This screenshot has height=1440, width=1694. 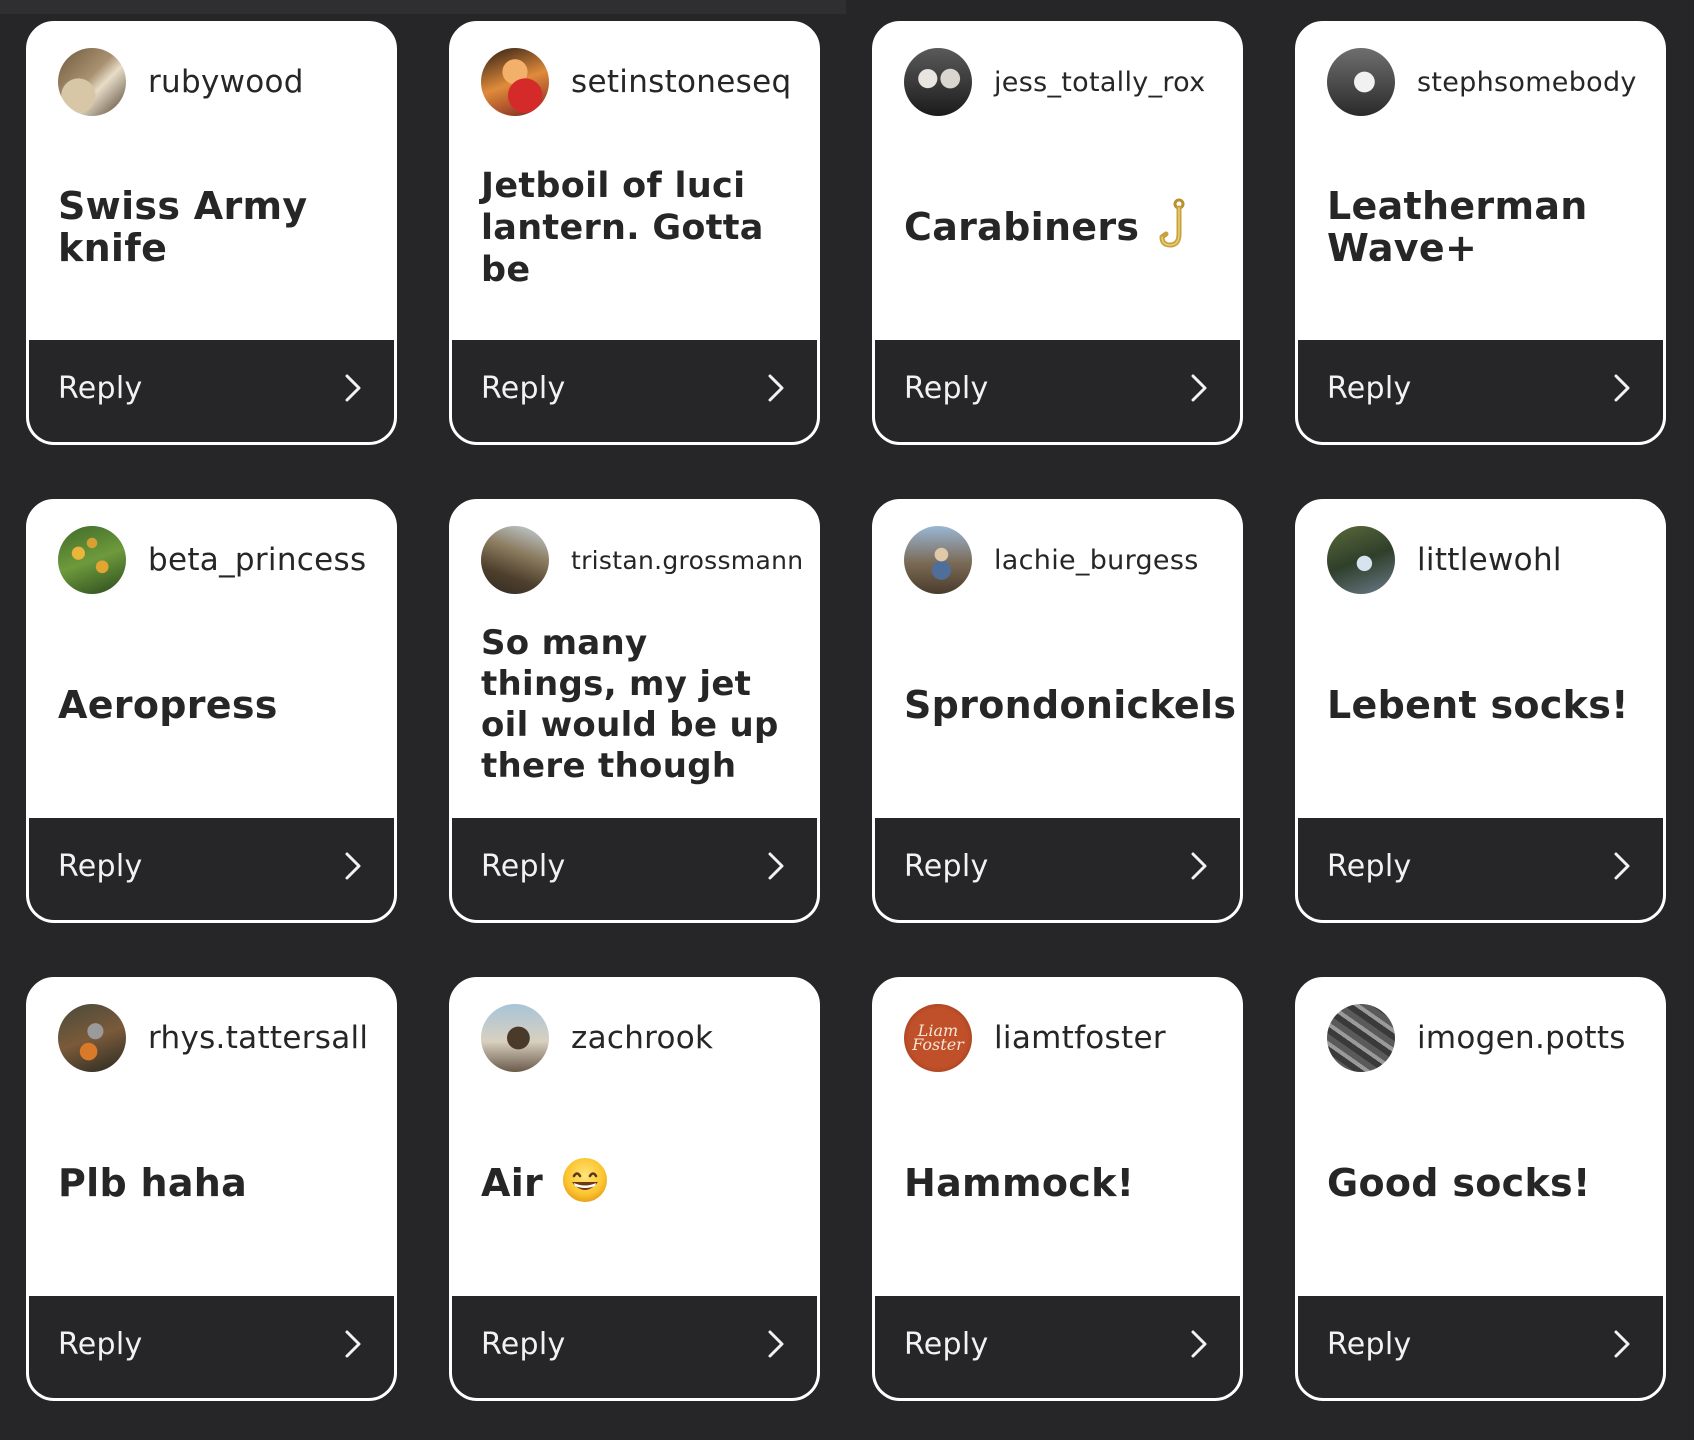 What do you see at coordinates (1521, 1038) in the screenshot?
I see `username: imogen.potts` at bounding box center [1521, 1038].